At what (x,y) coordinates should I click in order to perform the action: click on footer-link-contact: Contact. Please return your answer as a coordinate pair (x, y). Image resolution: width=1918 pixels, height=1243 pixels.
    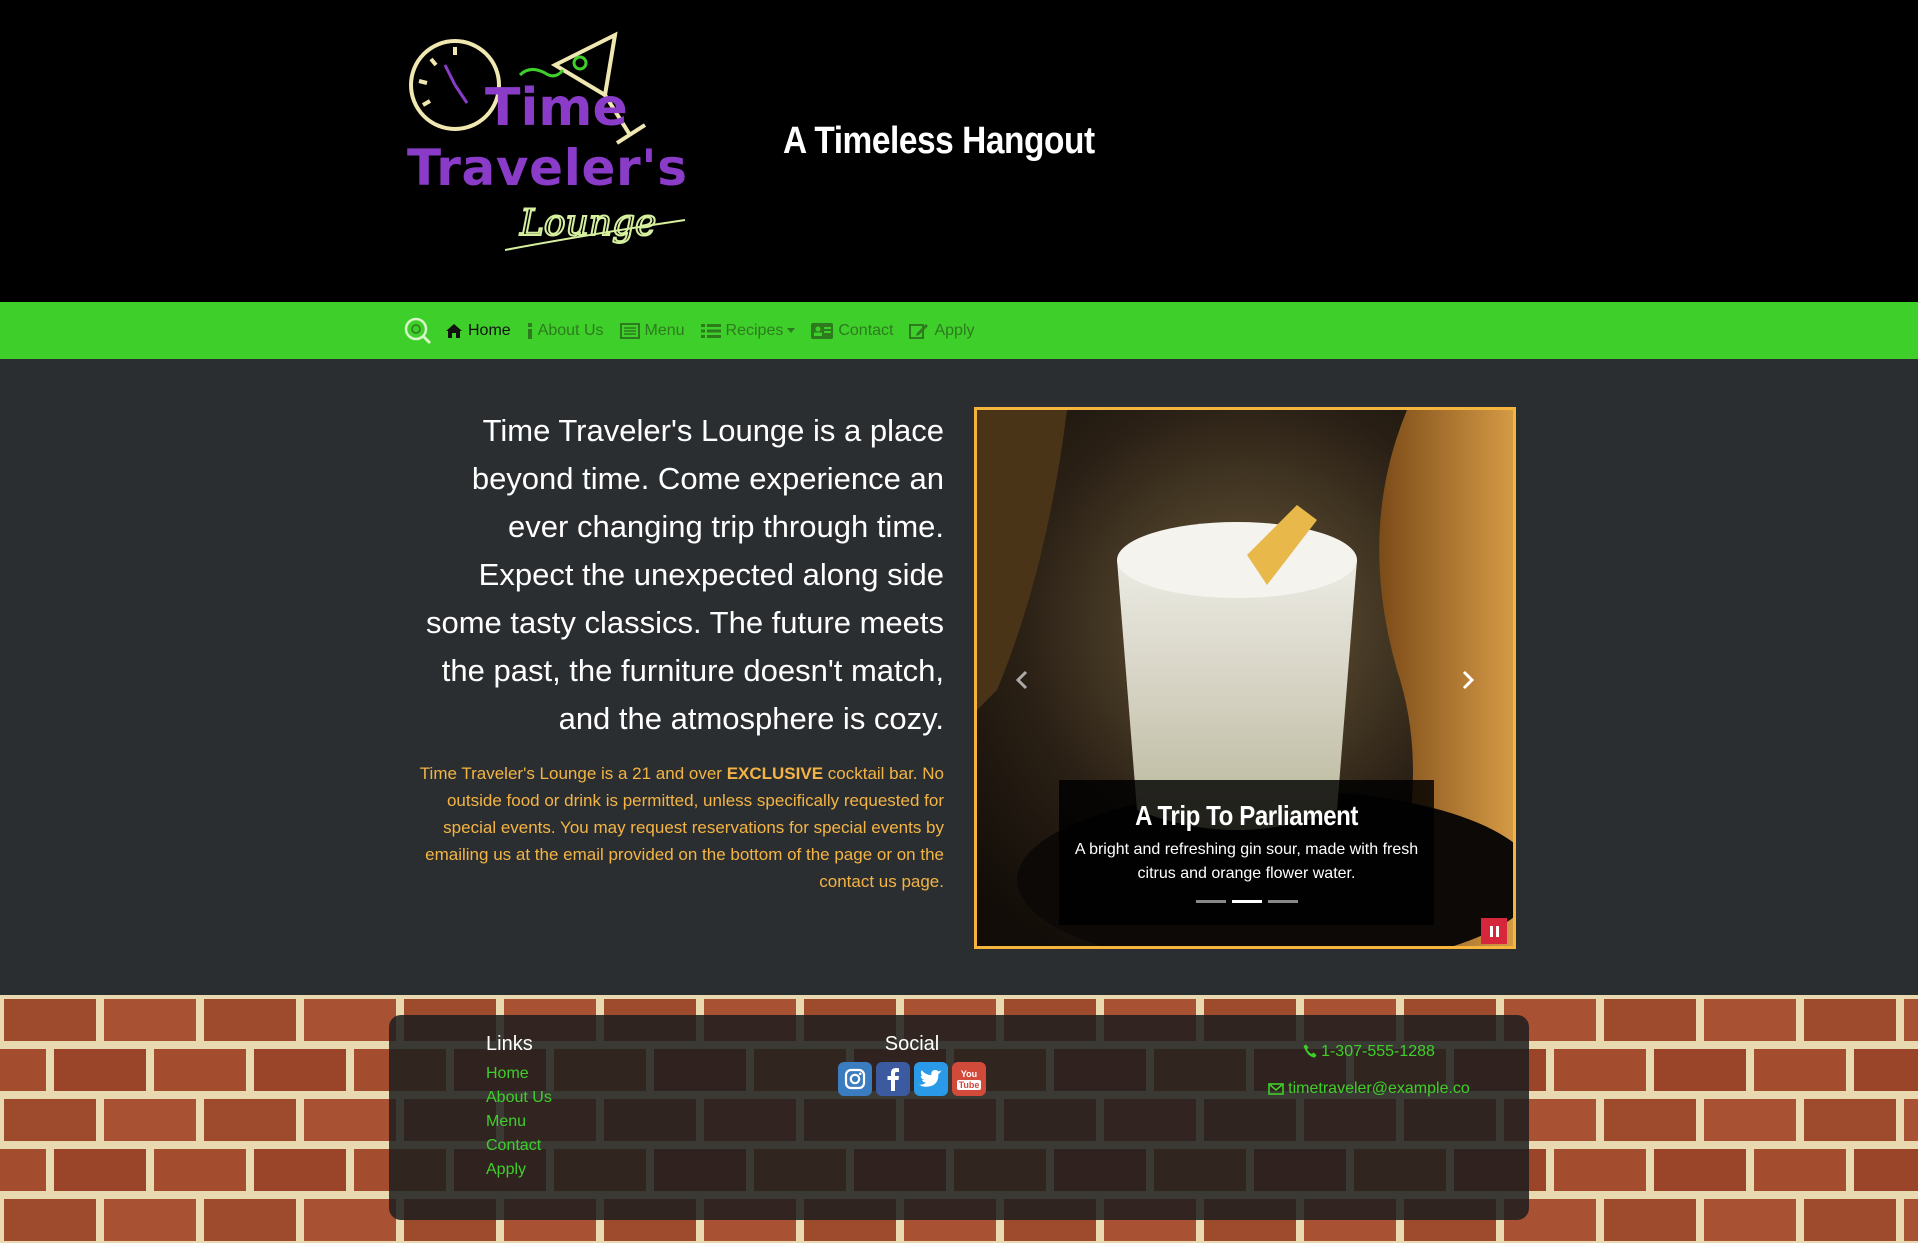
    Looking at the image, I should click on (519, 1146).